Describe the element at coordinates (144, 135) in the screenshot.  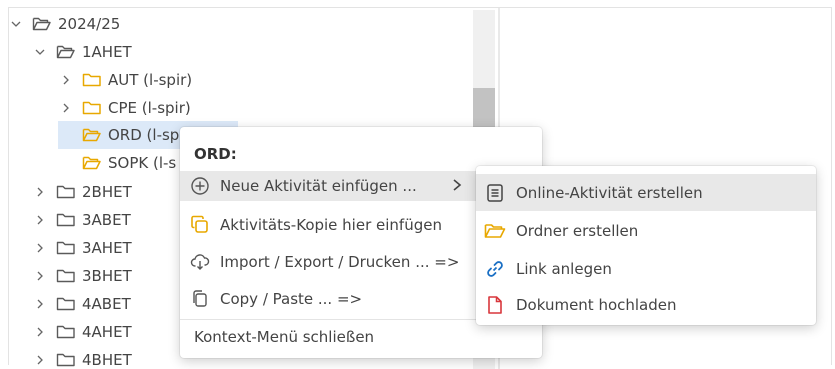
I see `tree-item-label: ORD (l-sp` at that location.